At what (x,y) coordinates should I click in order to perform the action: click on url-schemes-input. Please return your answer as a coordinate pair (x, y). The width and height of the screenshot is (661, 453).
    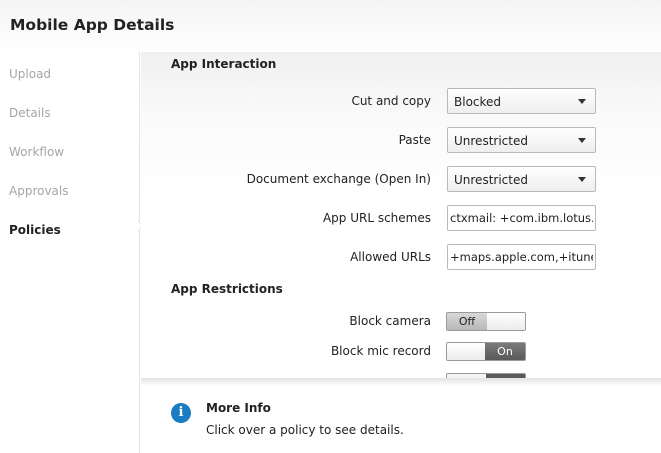
    Looking at the image, I should click on (521, 218).